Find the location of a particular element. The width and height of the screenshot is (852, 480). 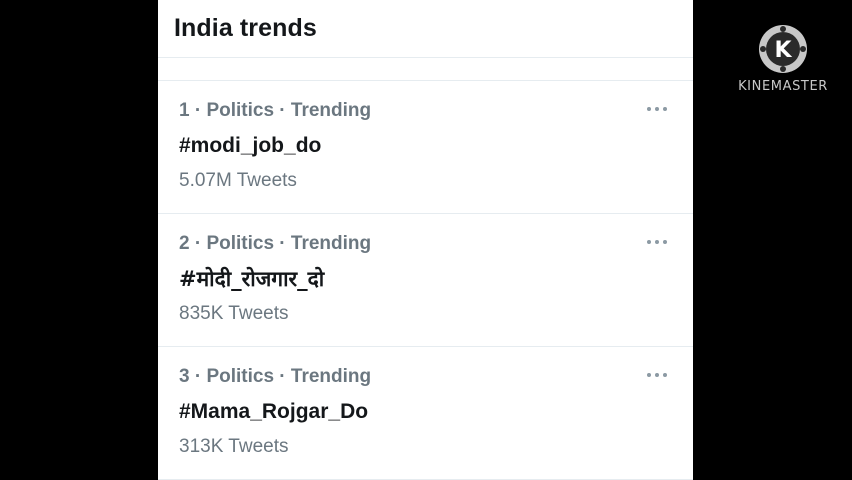

trend-hashtag: #modi_job_do is located at coordinates (250, 145).